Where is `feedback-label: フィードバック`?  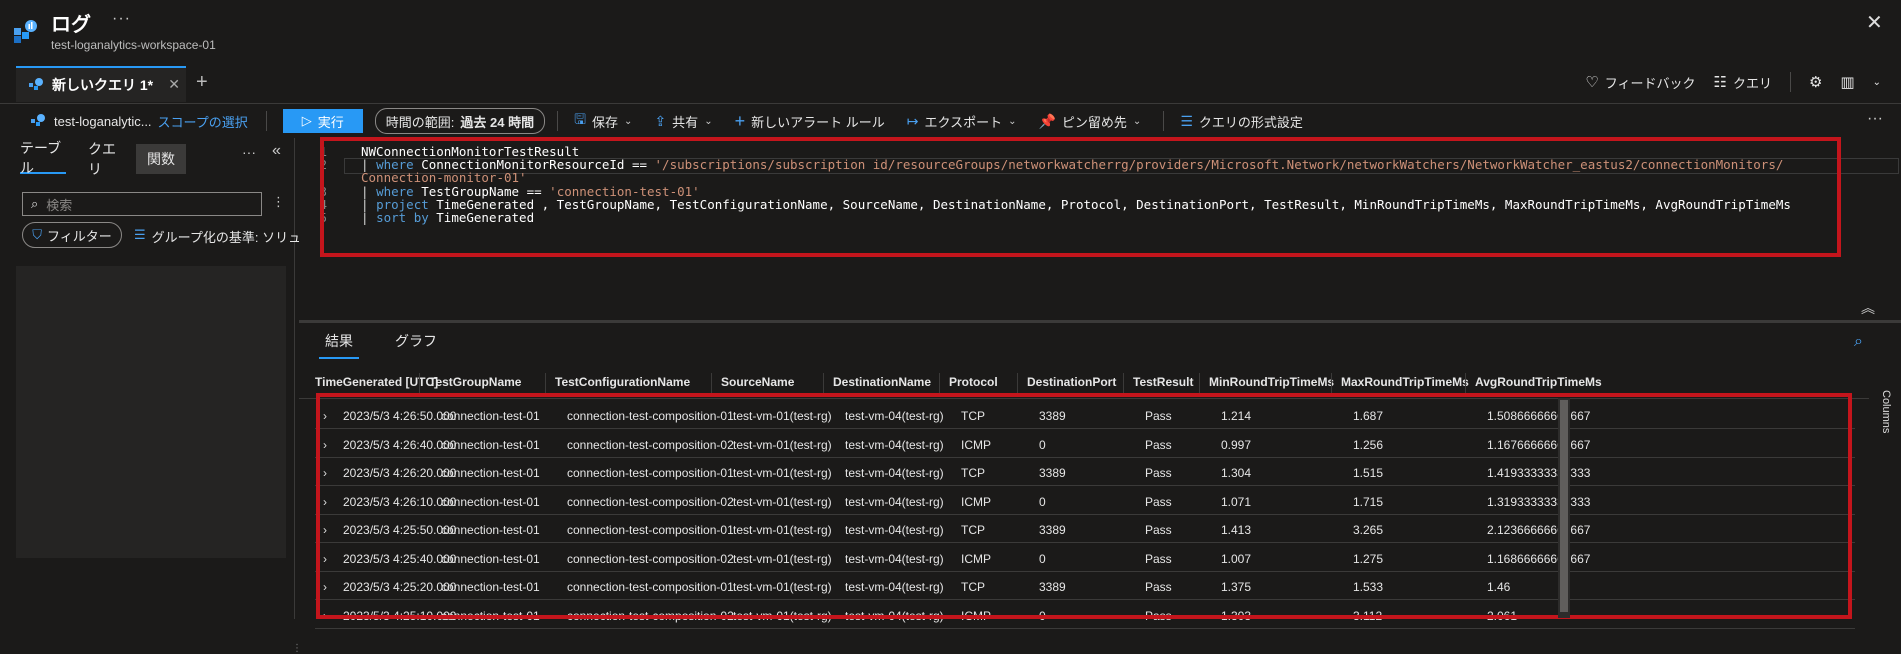
feedback-label: フィードバック is located at coordinates (1650, 83).